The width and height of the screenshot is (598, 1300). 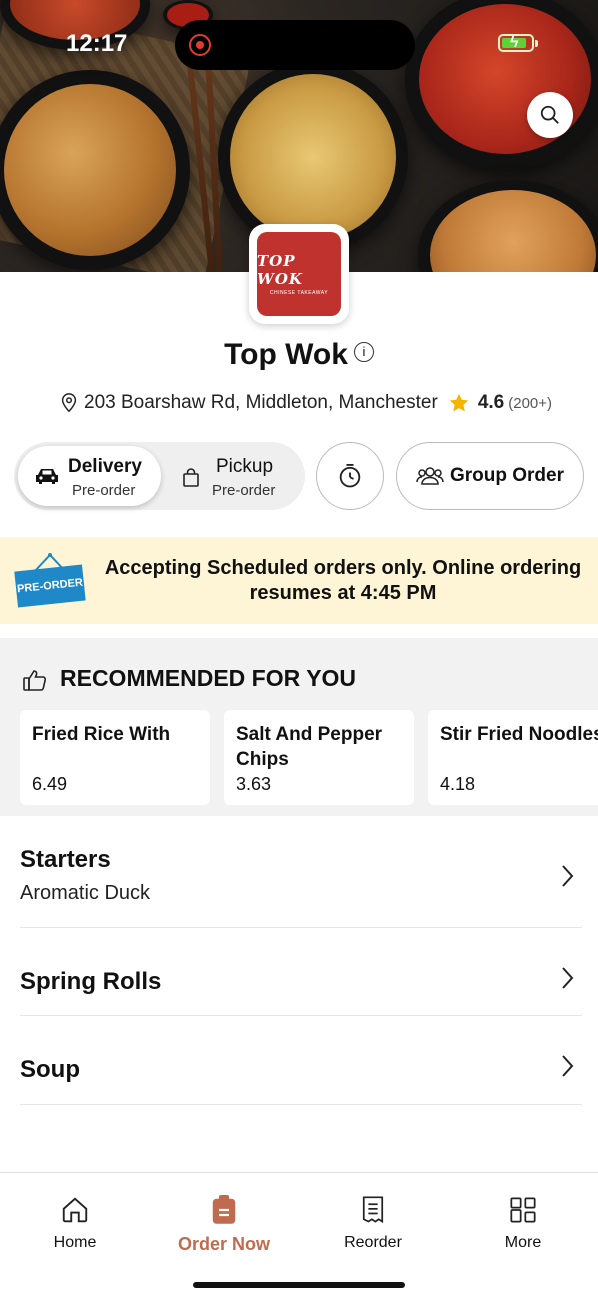 I want to click on recommended-item-price: 4.18, so click(x=458, y=784).